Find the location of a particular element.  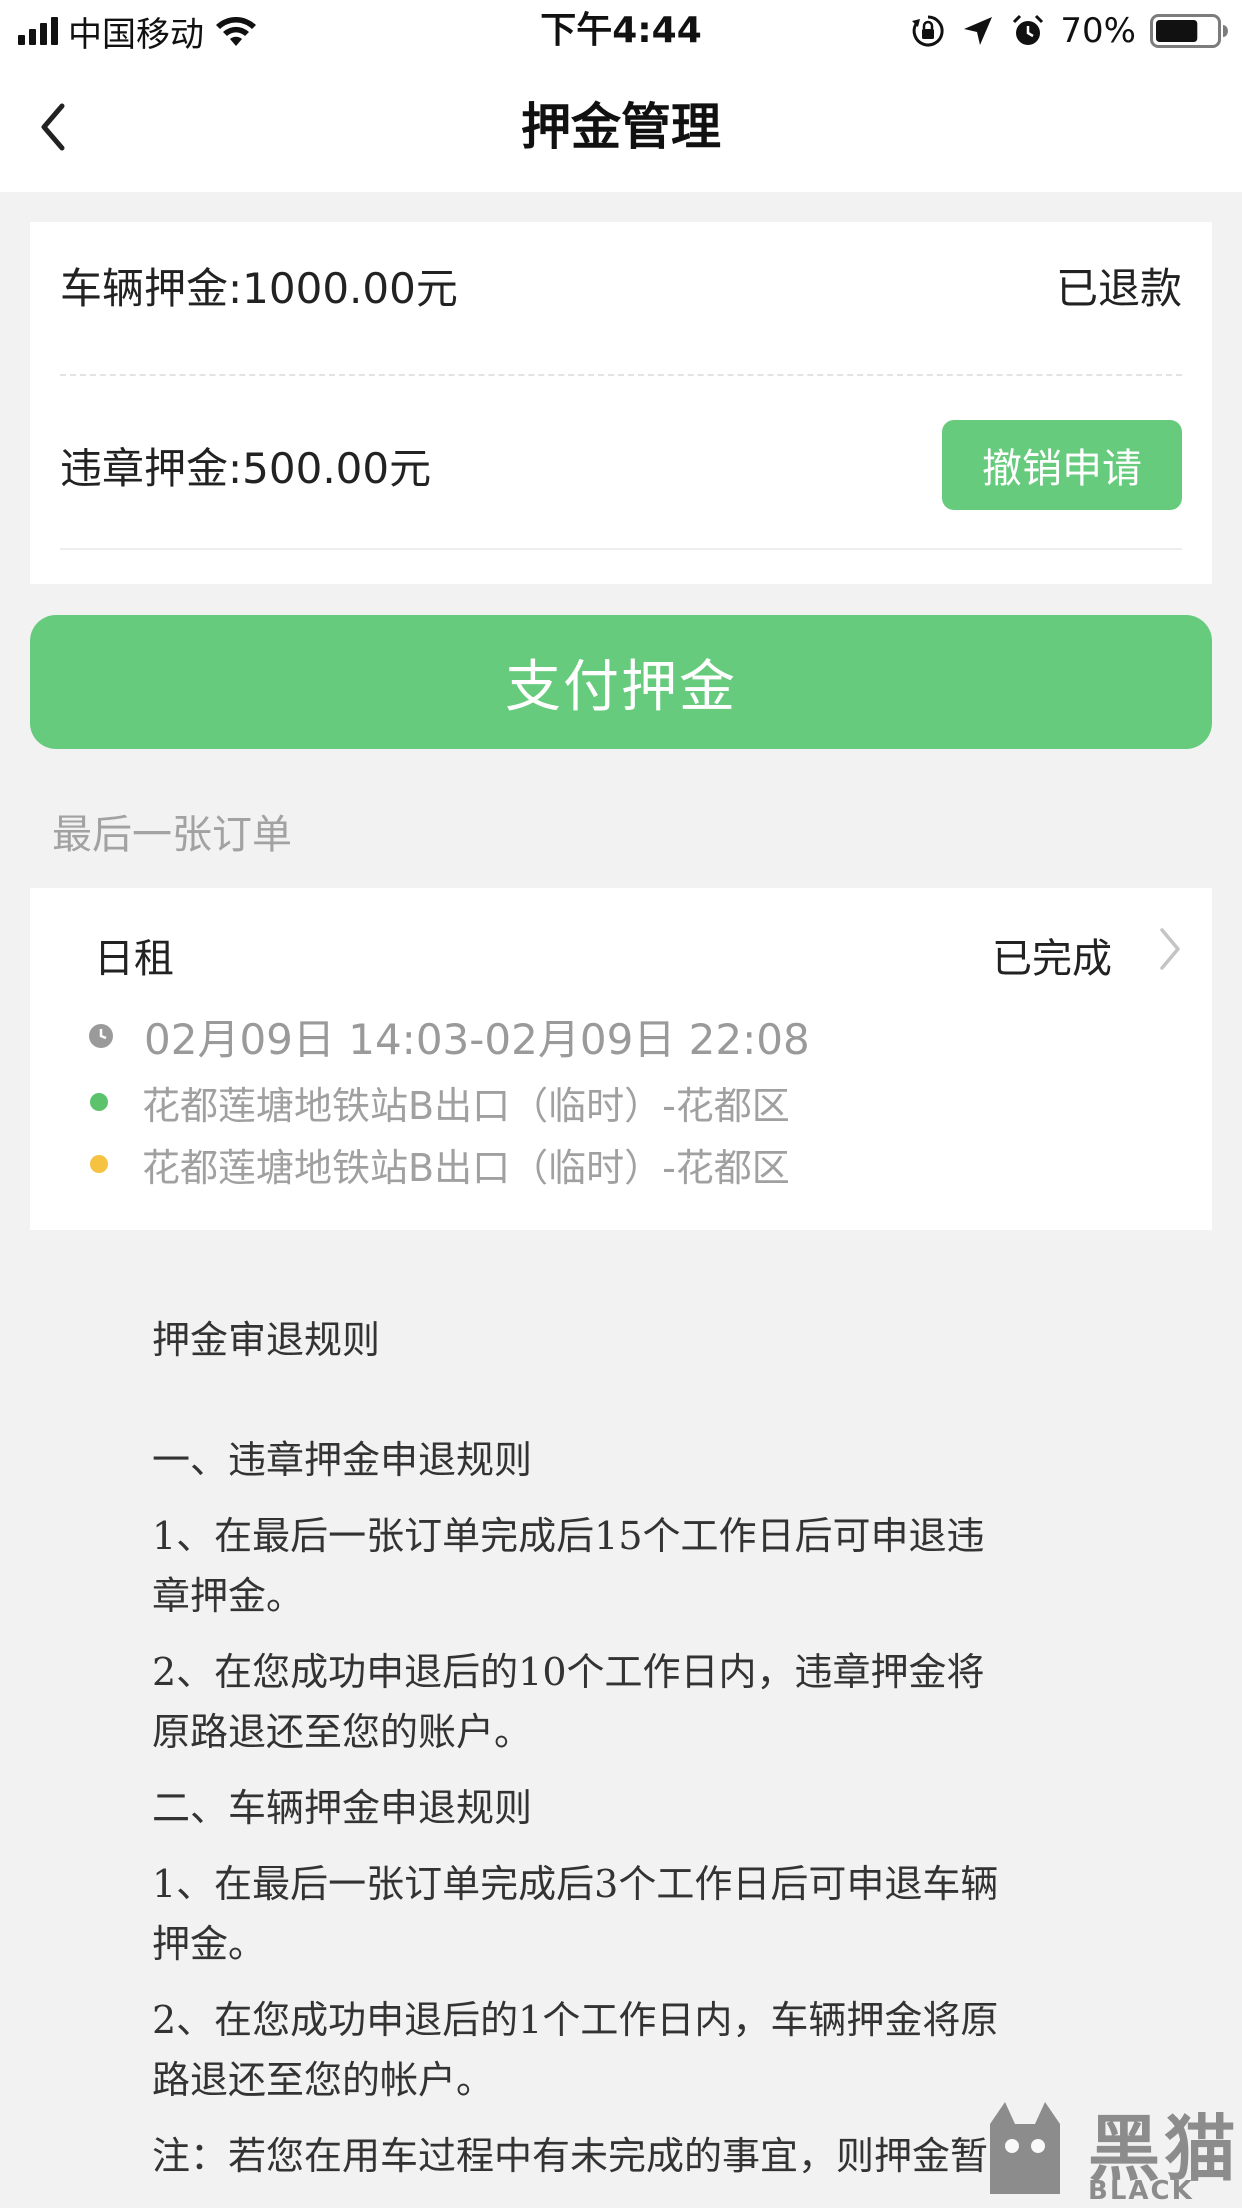

return-location-row: 花都莲塘地铁站B出口（临时）-花都区 is located at coordinates (440, 1164).